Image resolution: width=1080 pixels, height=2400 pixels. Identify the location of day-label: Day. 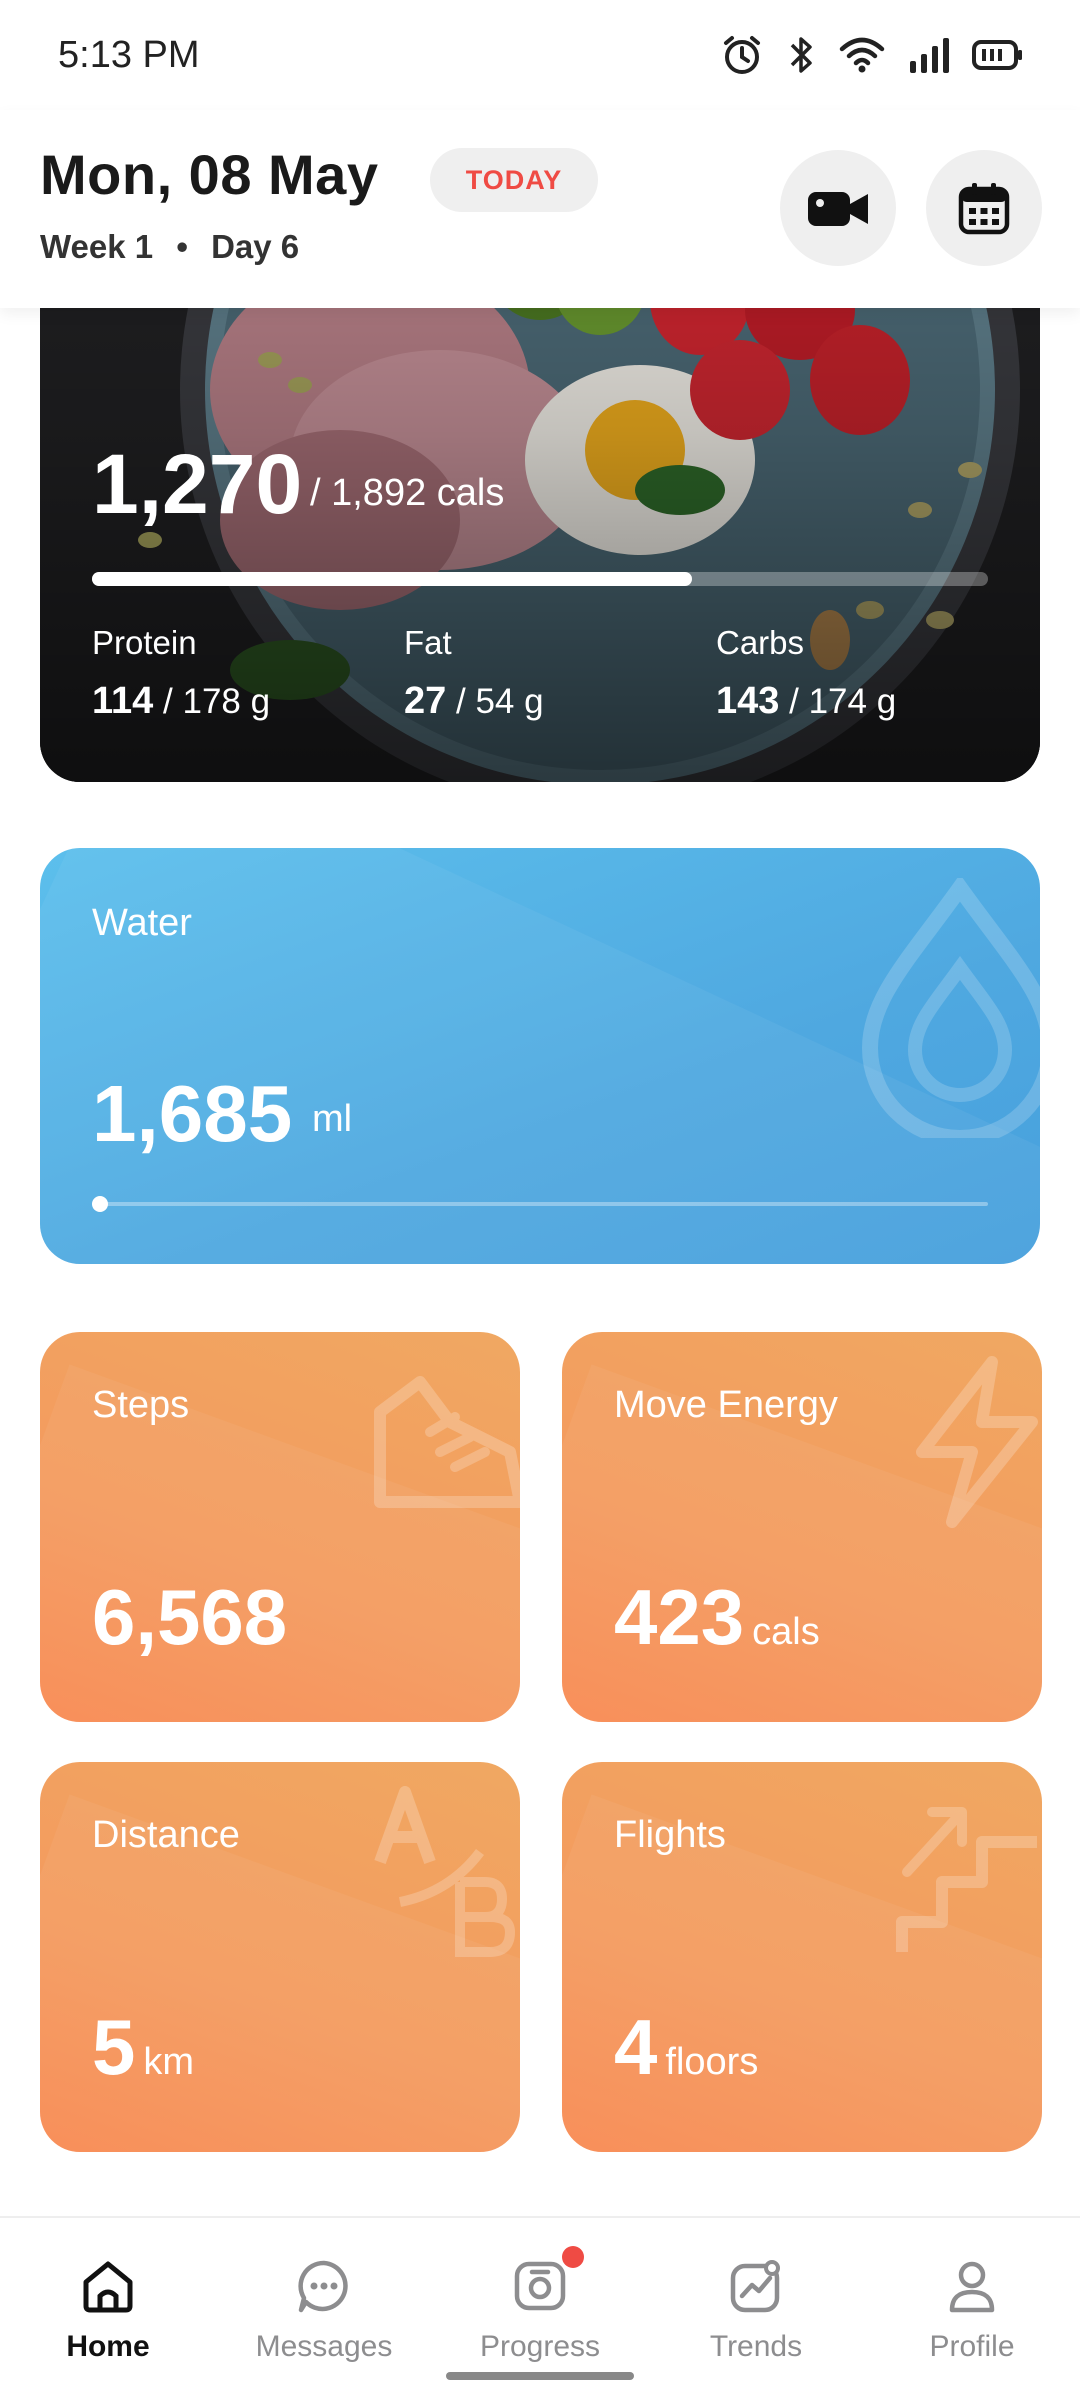
(241, 246).